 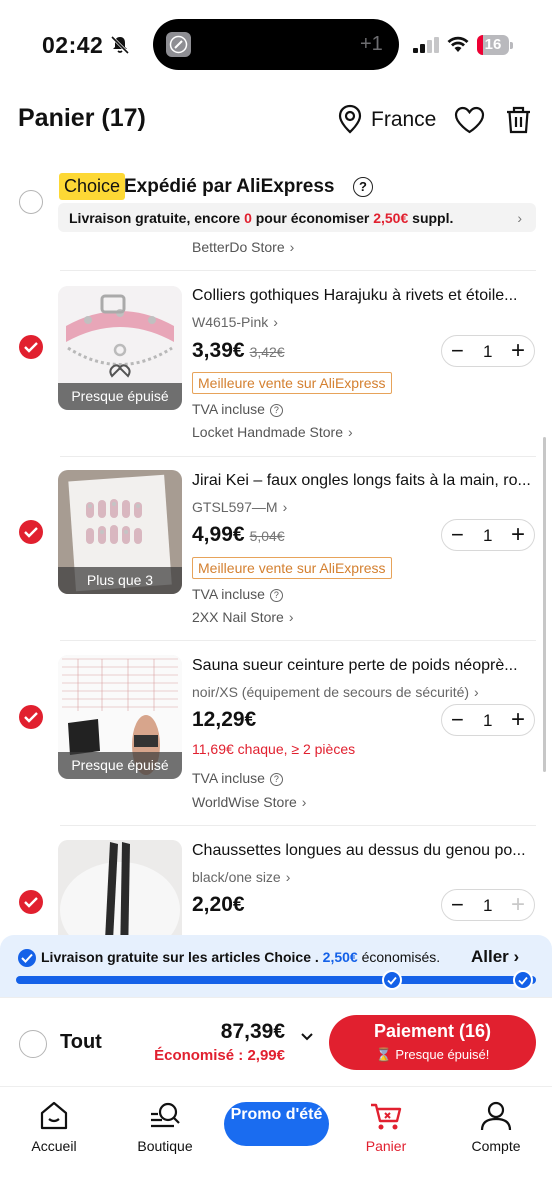 I want to click on status-bar: 02:42 +1 16, so click(x=276, y=45).